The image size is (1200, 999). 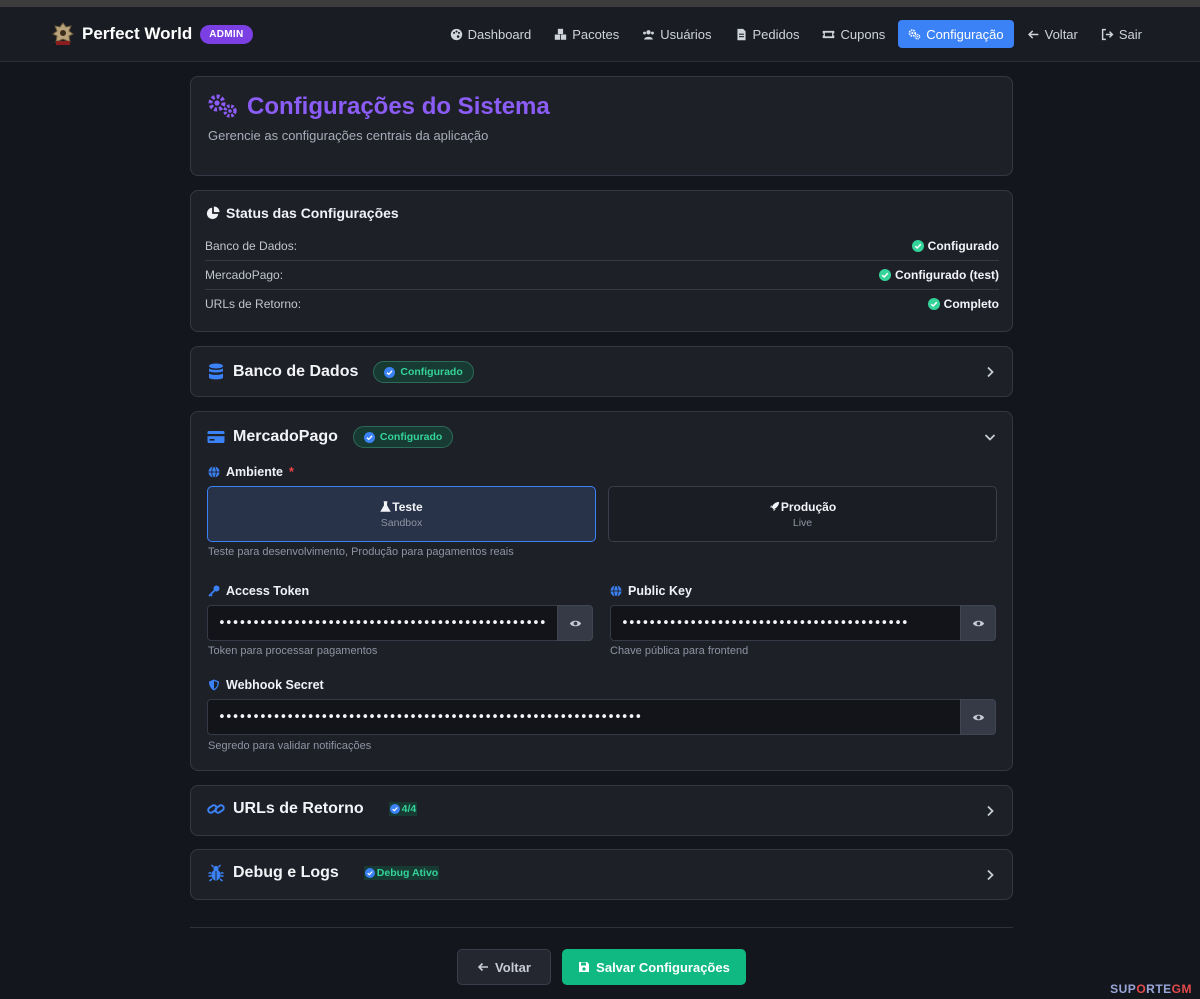 I want to click on status-label: MercadoPago:, so click(x=244, y=274).